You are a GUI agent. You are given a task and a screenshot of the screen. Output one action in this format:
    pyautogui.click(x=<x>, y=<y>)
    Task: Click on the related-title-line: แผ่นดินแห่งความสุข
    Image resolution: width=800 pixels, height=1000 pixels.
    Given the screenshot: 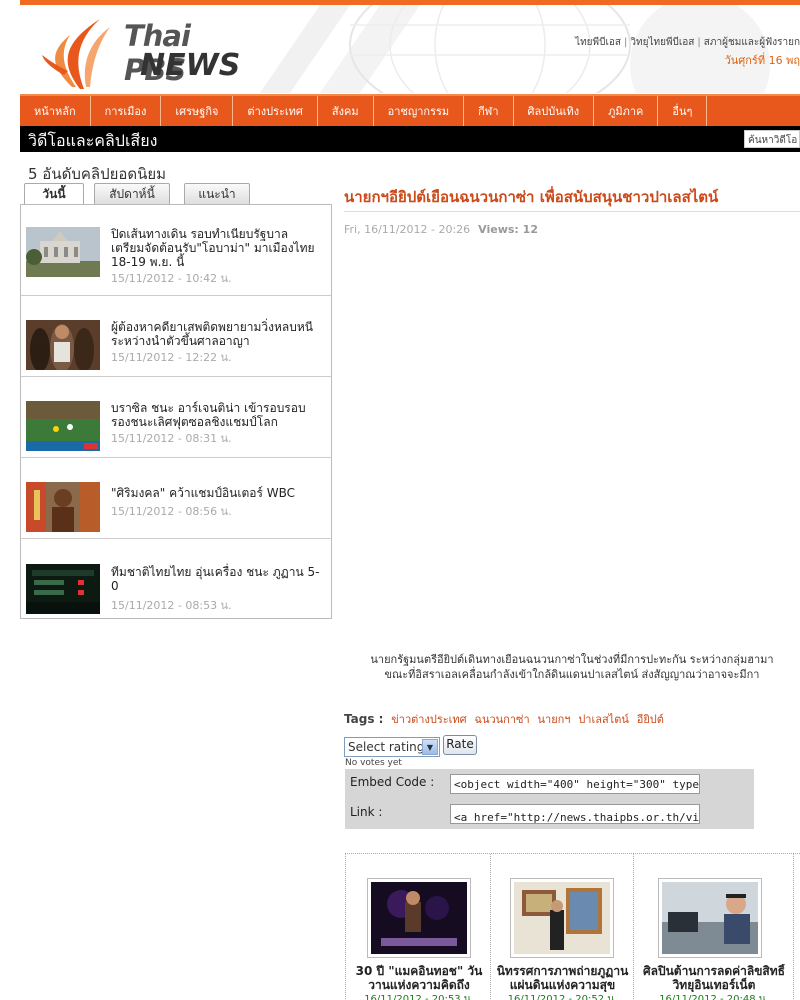 What is the action you would take?
    pyautogui.click(x=562, y=985)
    